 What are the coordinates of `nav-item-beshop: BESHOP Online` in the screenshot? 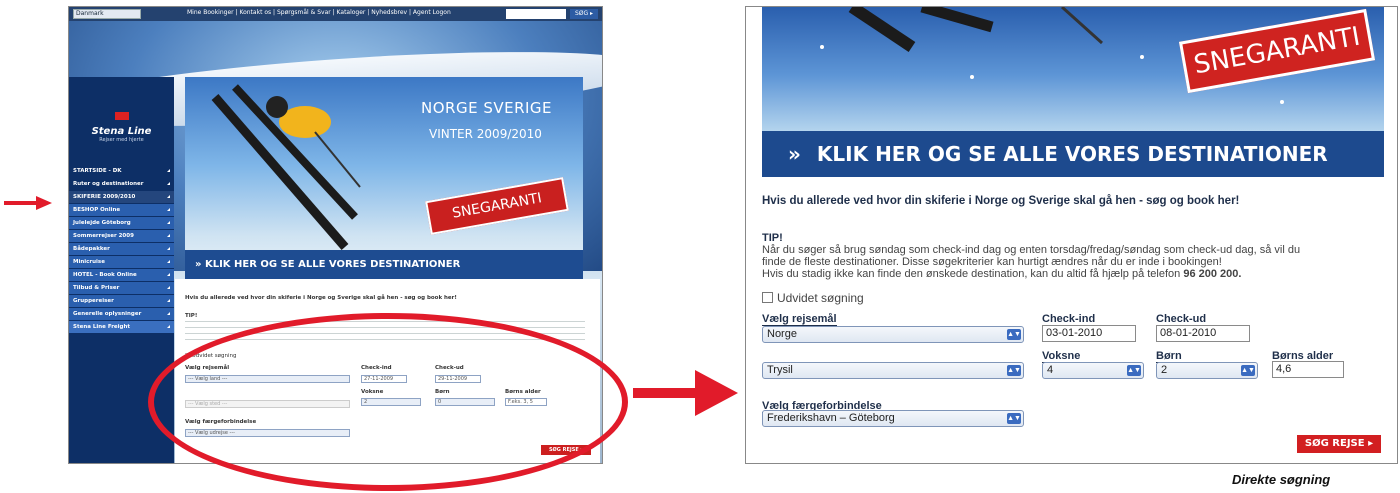 It's located at (121, 210).